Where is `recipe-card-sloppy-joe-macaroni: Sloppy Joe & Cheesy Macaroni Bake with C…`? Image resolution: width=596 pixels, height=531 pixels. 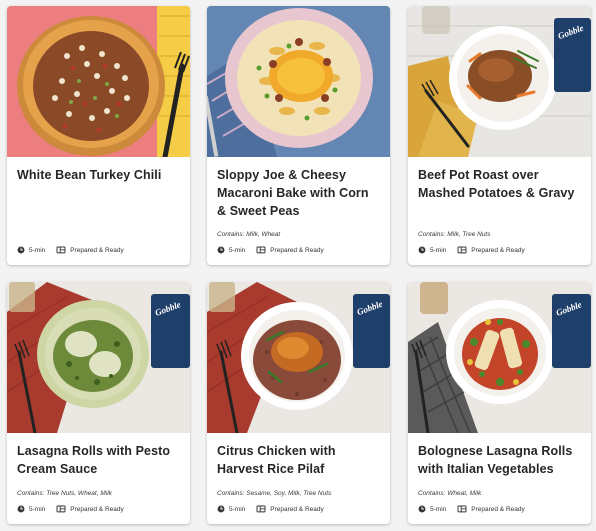
recipe-card-sloppy-joe-macaroni: Sloppy Joe & Cheesy Macaroni Bake with C… is located at coordinates (298, 135).